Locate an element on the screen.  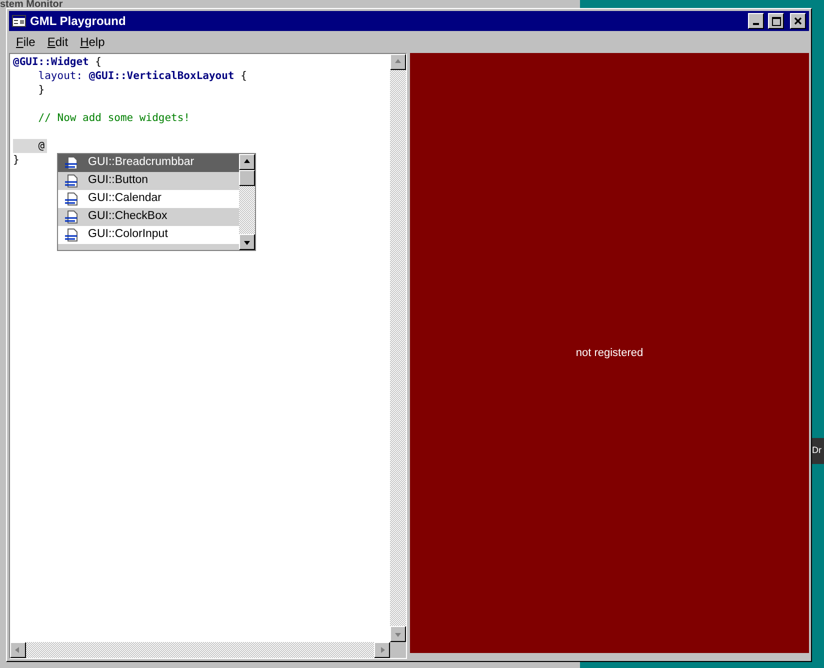
vertical-scrollbar is located at coordinates (398, 348).